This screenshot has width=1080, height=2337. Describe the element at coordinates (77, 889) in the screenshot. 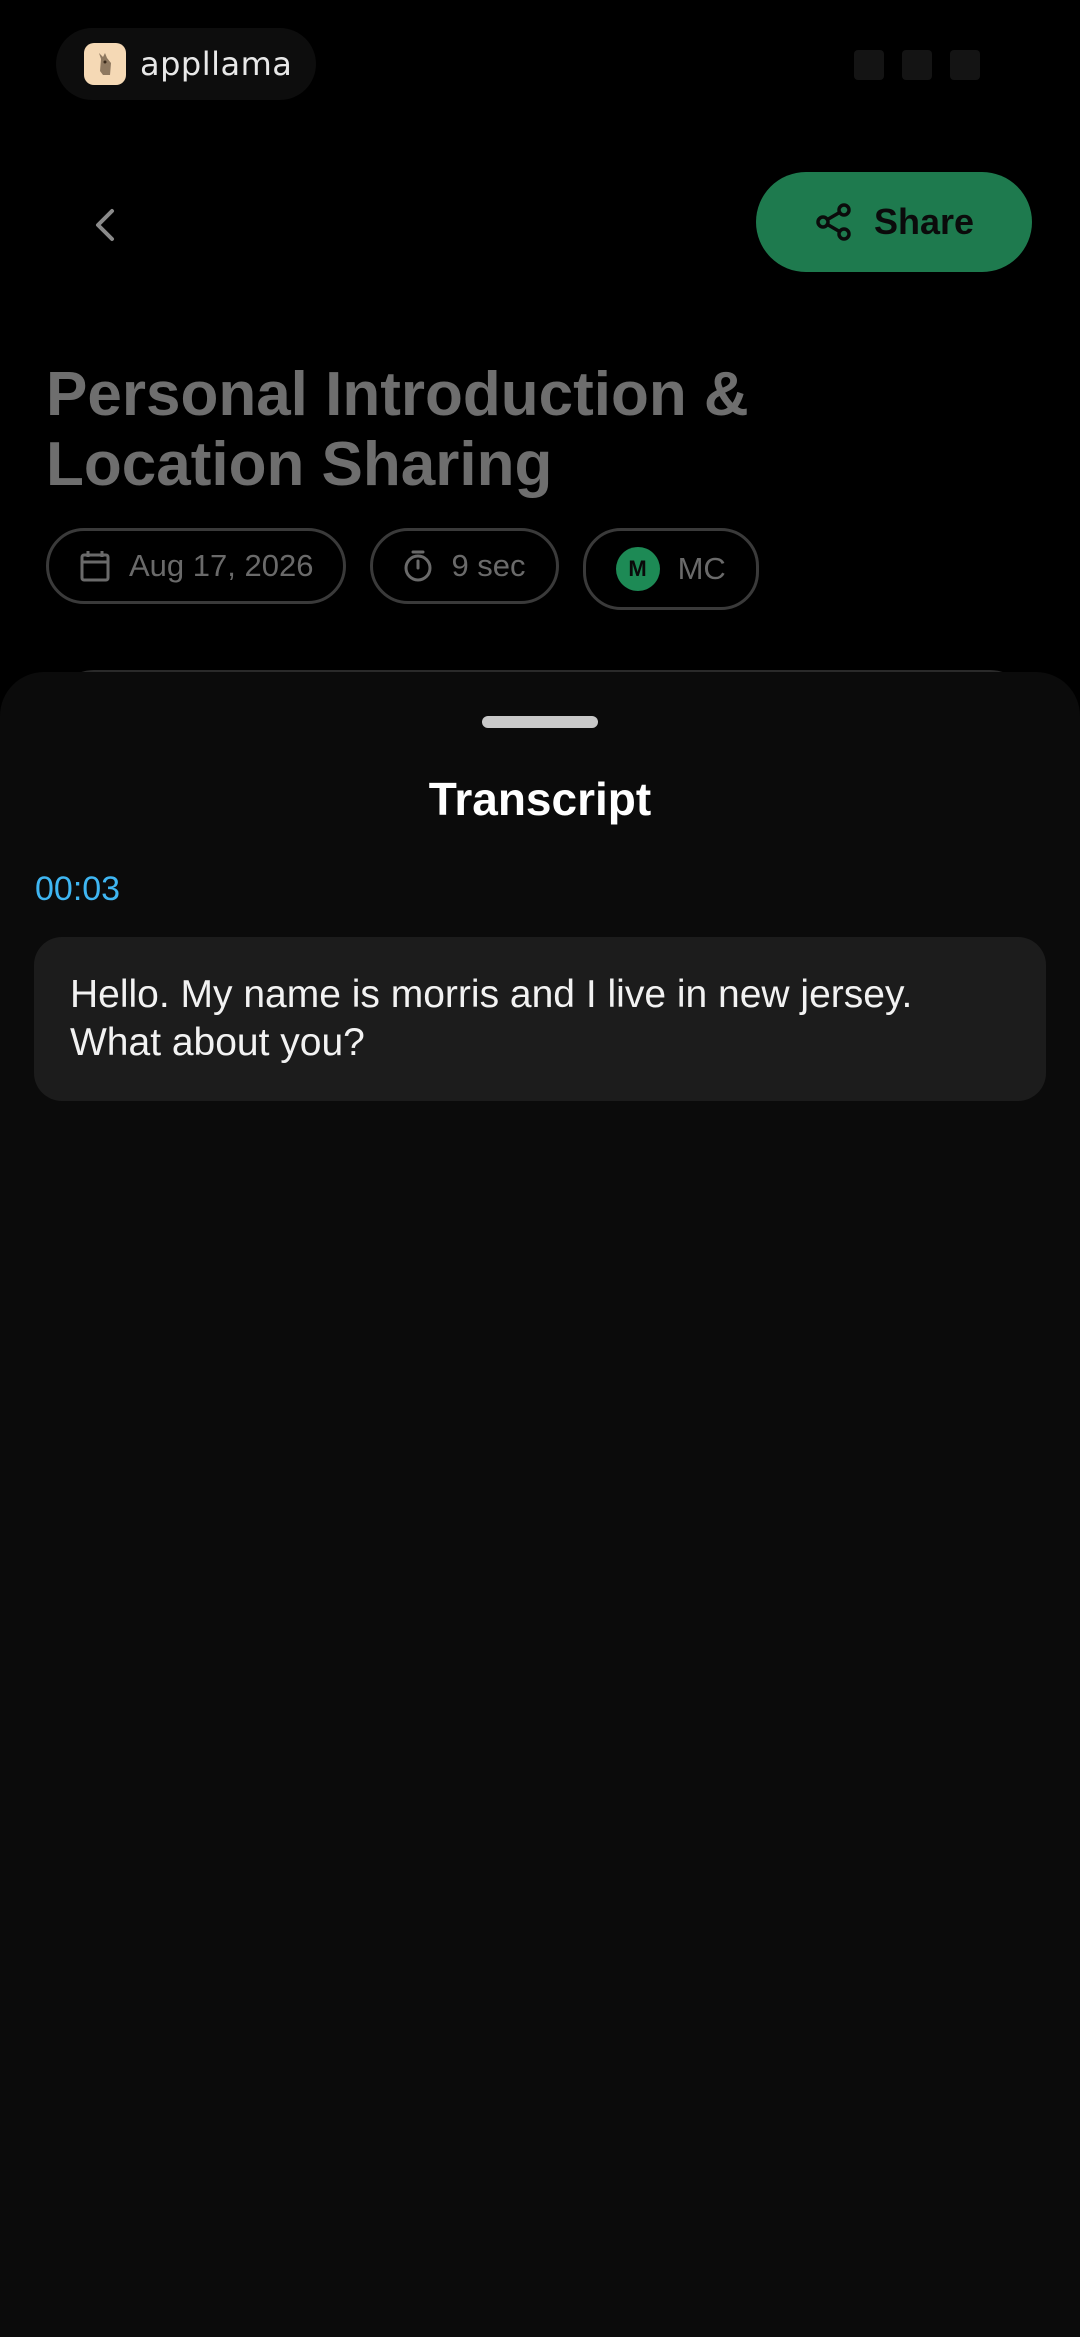

I see `segment-timestamp: 00:03` at that location.